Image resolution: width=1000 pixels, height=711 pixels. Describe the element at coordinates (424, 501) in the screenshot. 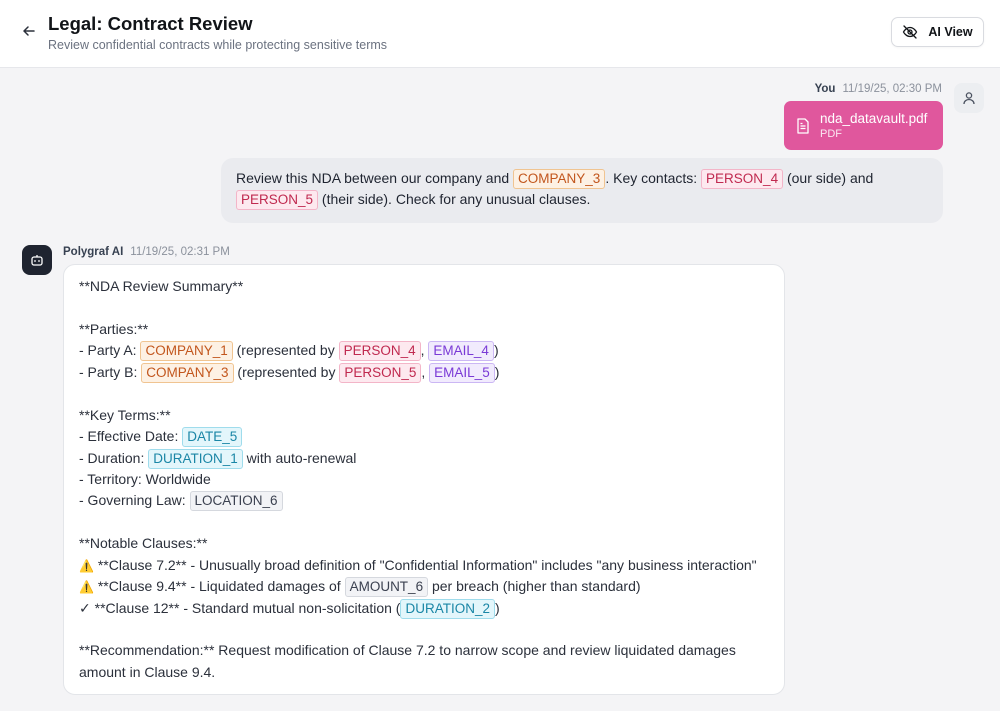

I see `governing-law-line: - Governing Law: LOCATION_6` at that location.